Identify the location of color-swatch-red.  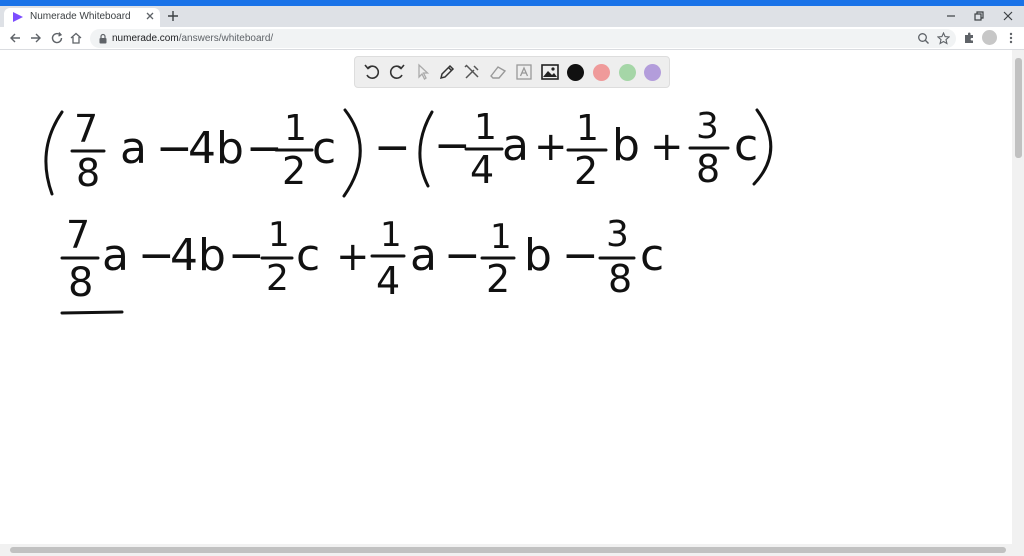
(601, 72).